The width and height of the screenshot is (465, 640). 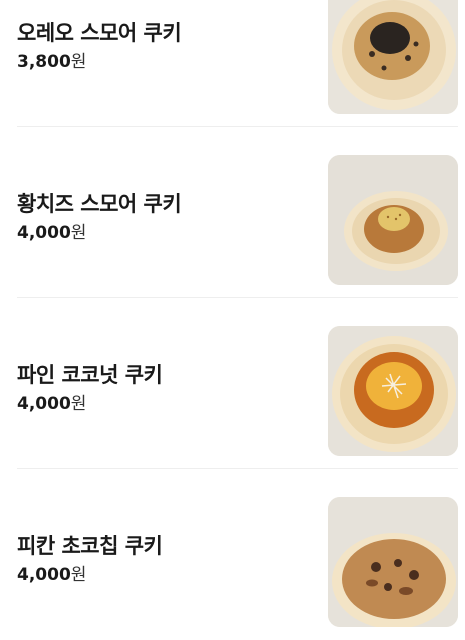 I want to click on menu-item-name: 오레오 스모어 쿠키, so click(x=99, y=33).